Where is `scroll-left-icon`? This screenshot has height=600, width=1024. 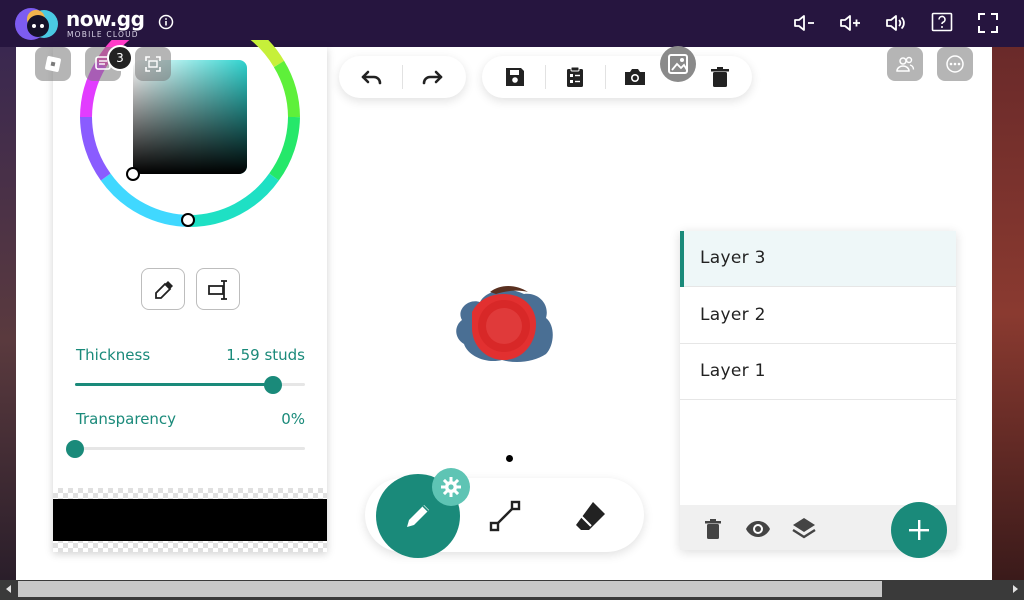 scroll-left-icon is located at coordinates (9, 589).